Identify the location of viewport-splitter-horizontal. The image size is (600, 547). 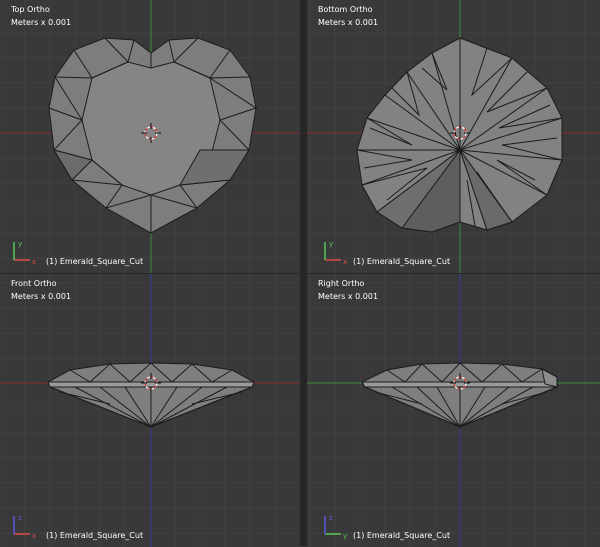
(300, 273).